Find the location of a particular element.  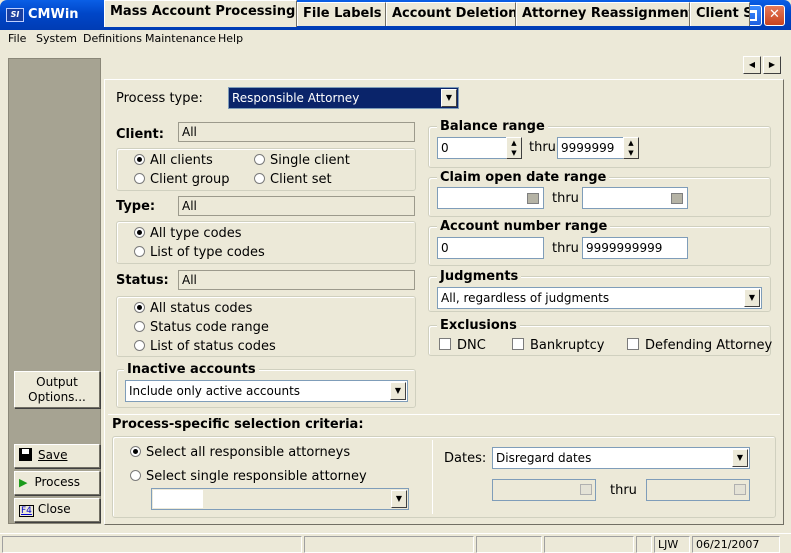

dates-select: Disregard dates ▼ is located at coordinates (621, 458).